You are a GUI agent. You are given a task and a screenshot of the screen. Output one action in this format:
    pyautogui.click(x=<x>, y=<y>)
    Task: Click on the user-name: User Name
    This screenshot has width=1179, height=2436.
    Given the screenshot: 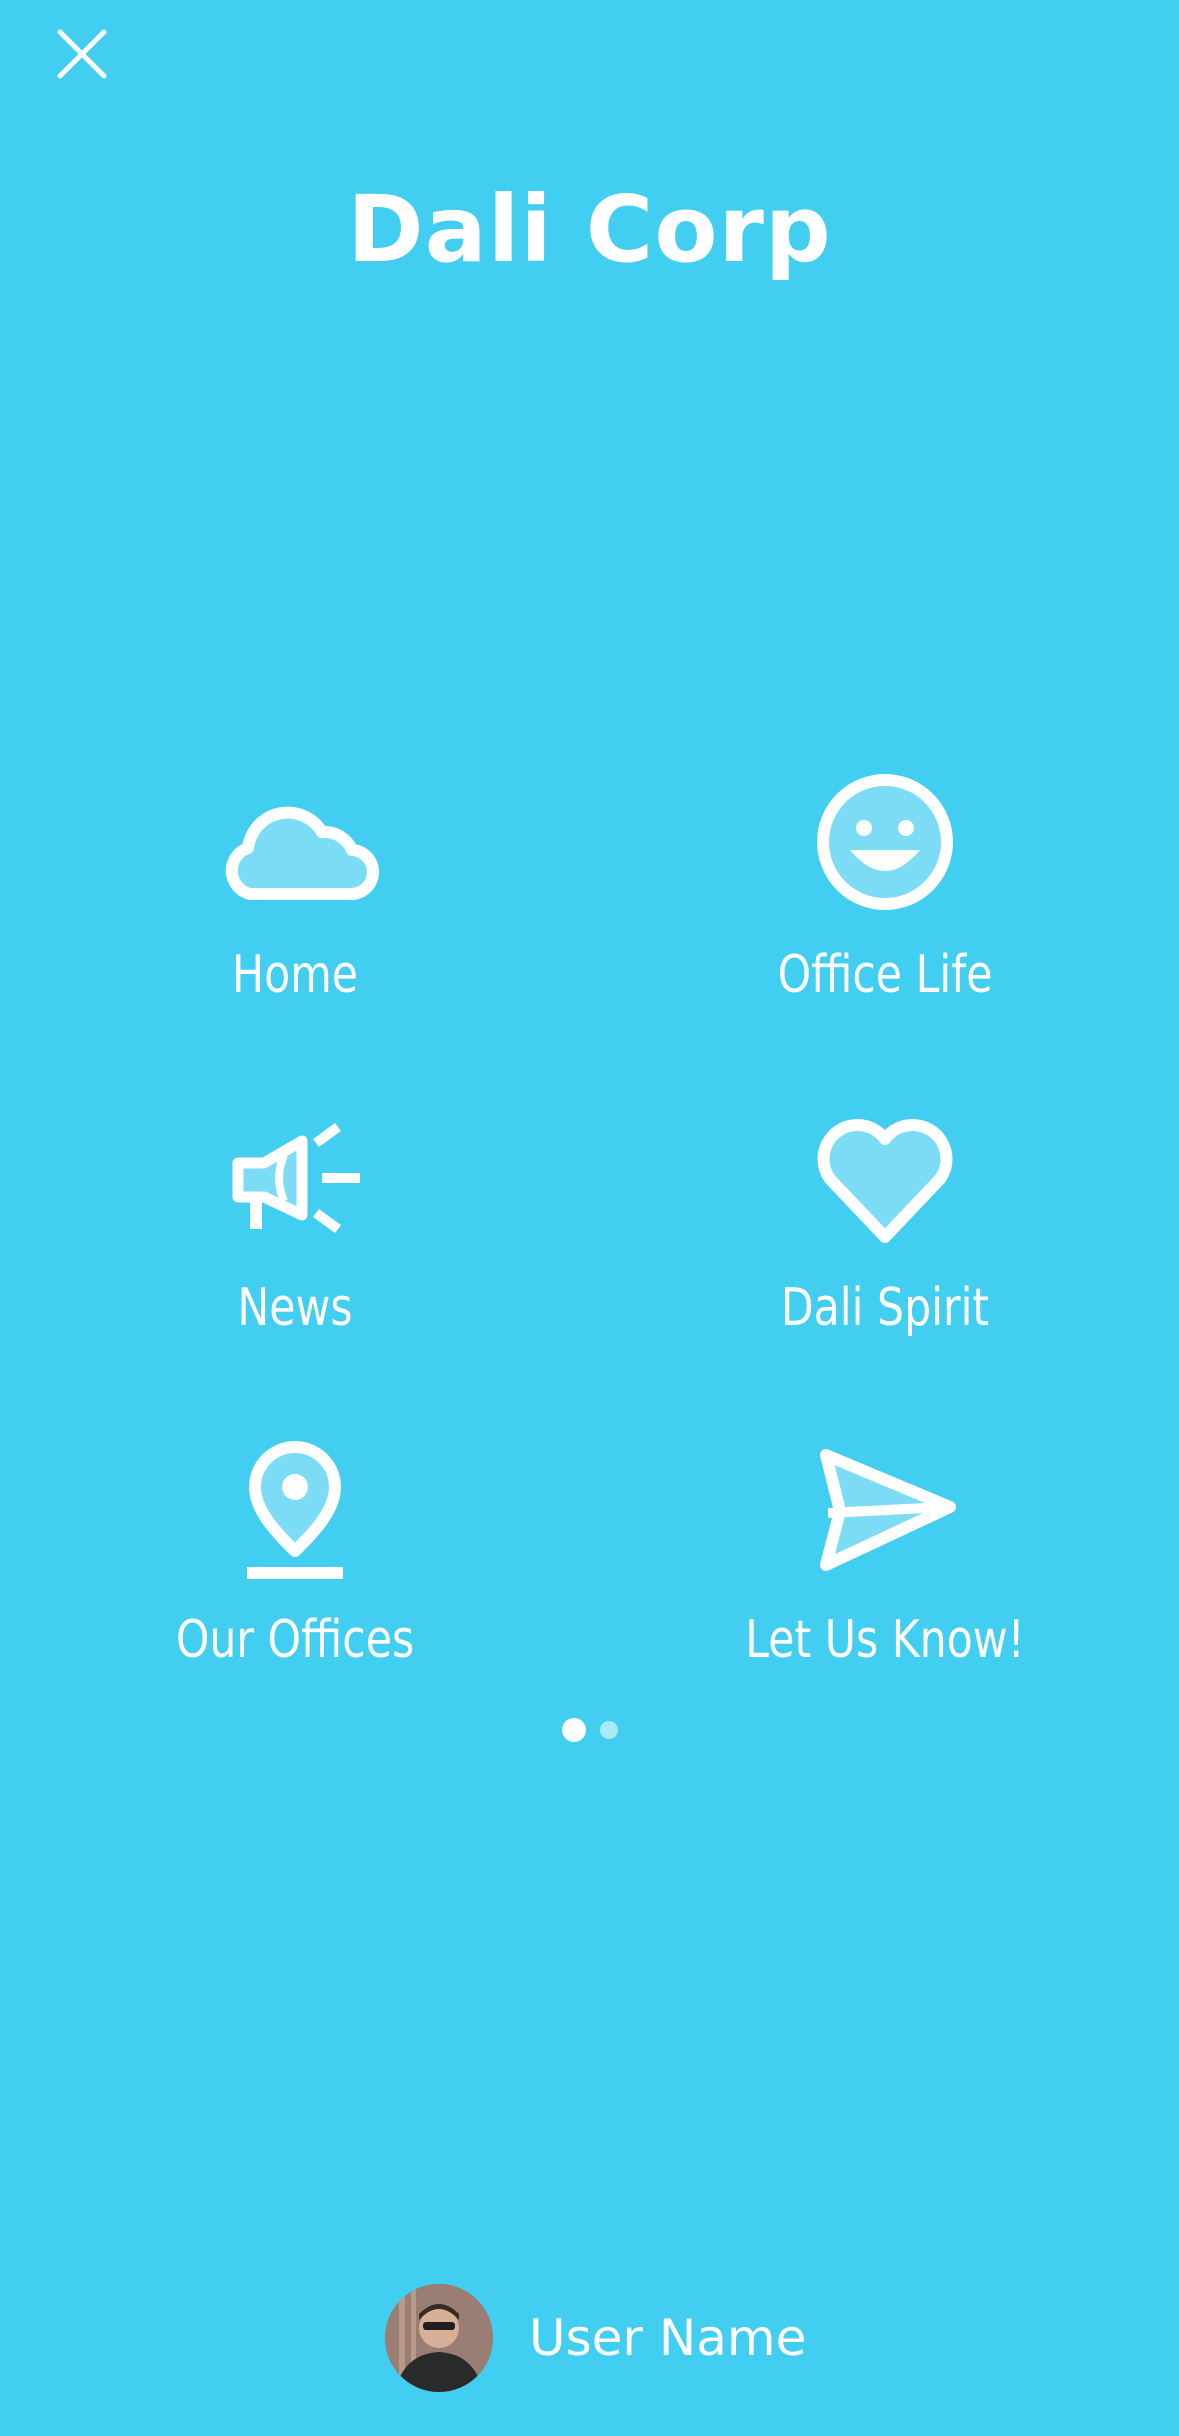 What is the action you would take?
    pyautogui.click(x=668, y=2338)
    